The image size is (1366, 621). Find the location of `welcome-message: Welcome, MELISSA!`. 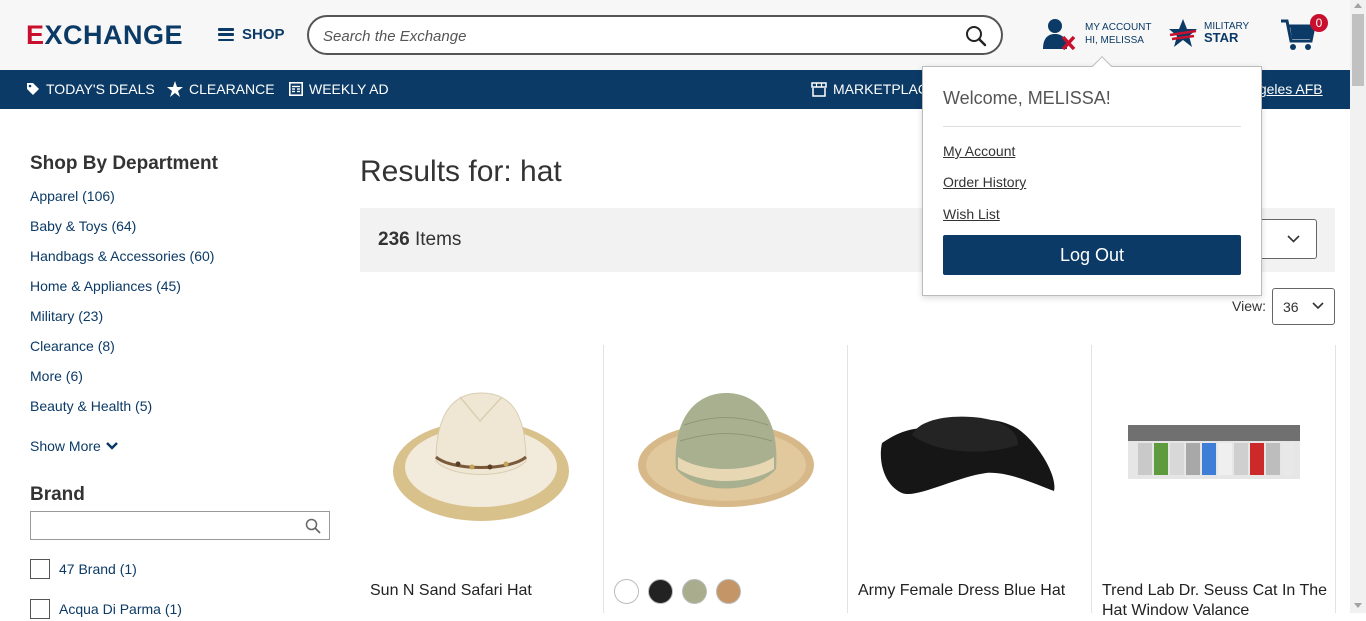

welcome-message: Welcome, MELISSA! is located at coordinates (1027, 98).